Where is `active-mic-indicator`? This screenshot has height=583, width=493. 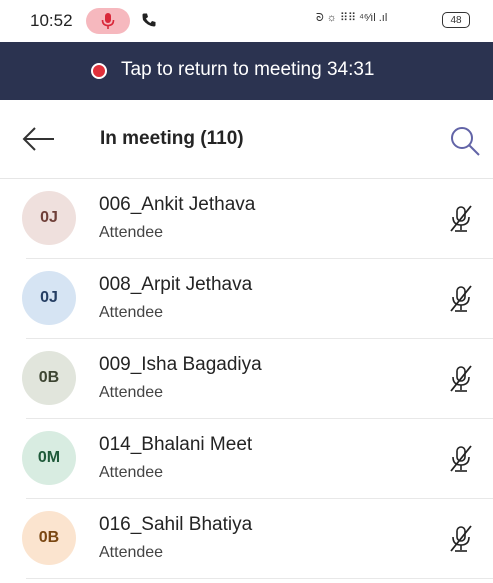
active-mic-indicator is located at coordinates (108, 21).